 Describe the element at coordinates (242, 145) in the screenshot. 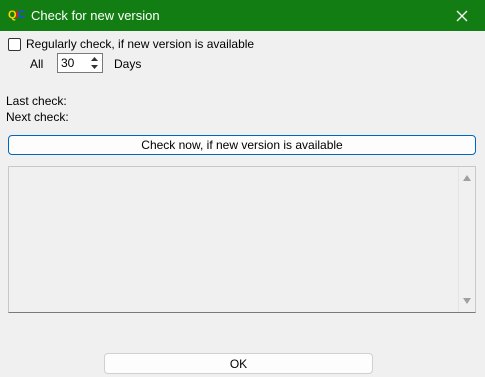

I see `check-now-button: Check now, if new version is available` at that location.